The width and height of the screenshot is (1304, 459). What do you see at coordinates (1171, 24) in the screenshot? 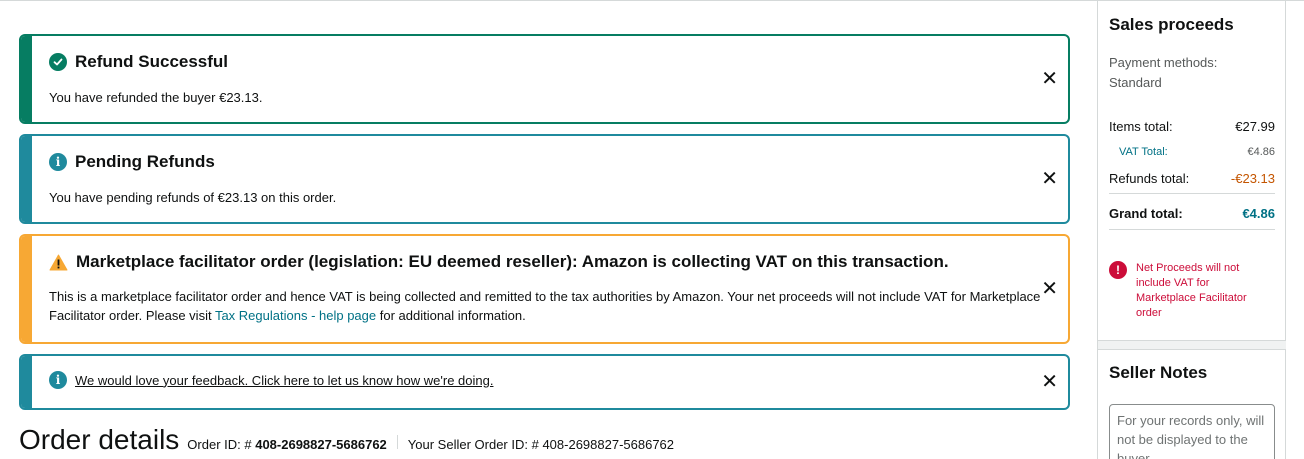
I see `sales-proceeds-title: Sales proceeds` at bounding box center [1171, 24].